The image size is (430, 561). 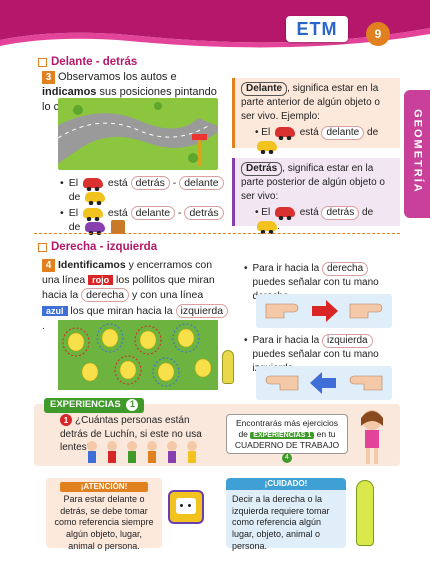 What do you see at coordinates (145, 191) in the screenshot?
I see `item1: • El está detrás - delante de` at bounding box center [145, 191].